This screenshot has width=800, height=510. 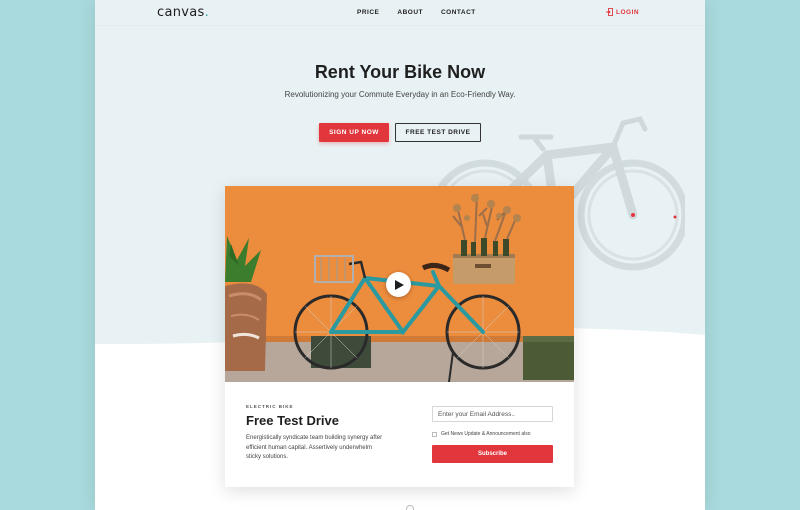 I want to click on site-header: canvas. PRICE ABOUT CONTACT LOGIN, so click(x=400, y=13).